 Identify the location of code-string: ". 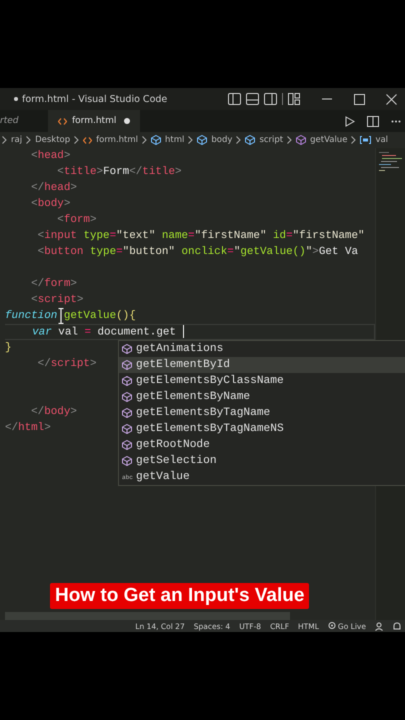
(309, 252).